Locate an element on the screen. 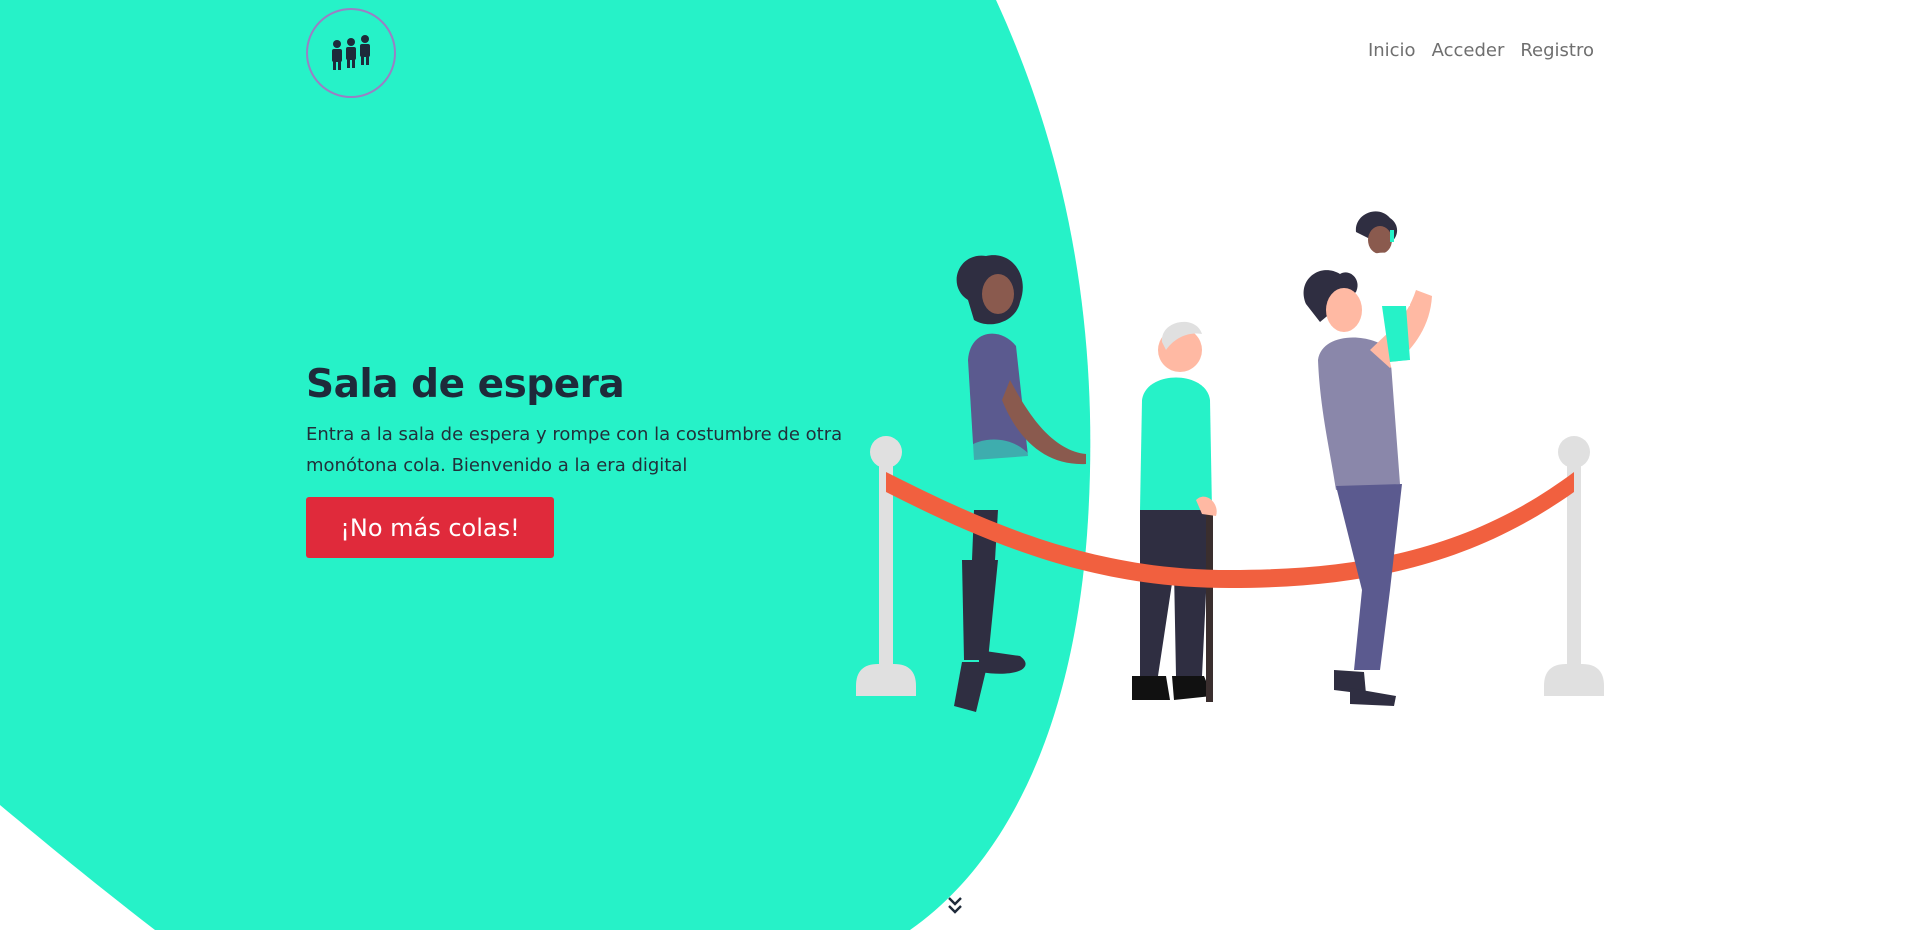 The height and width of the screenshot is (930, 1908). woman-figure is located at coordinates (1018, 483).